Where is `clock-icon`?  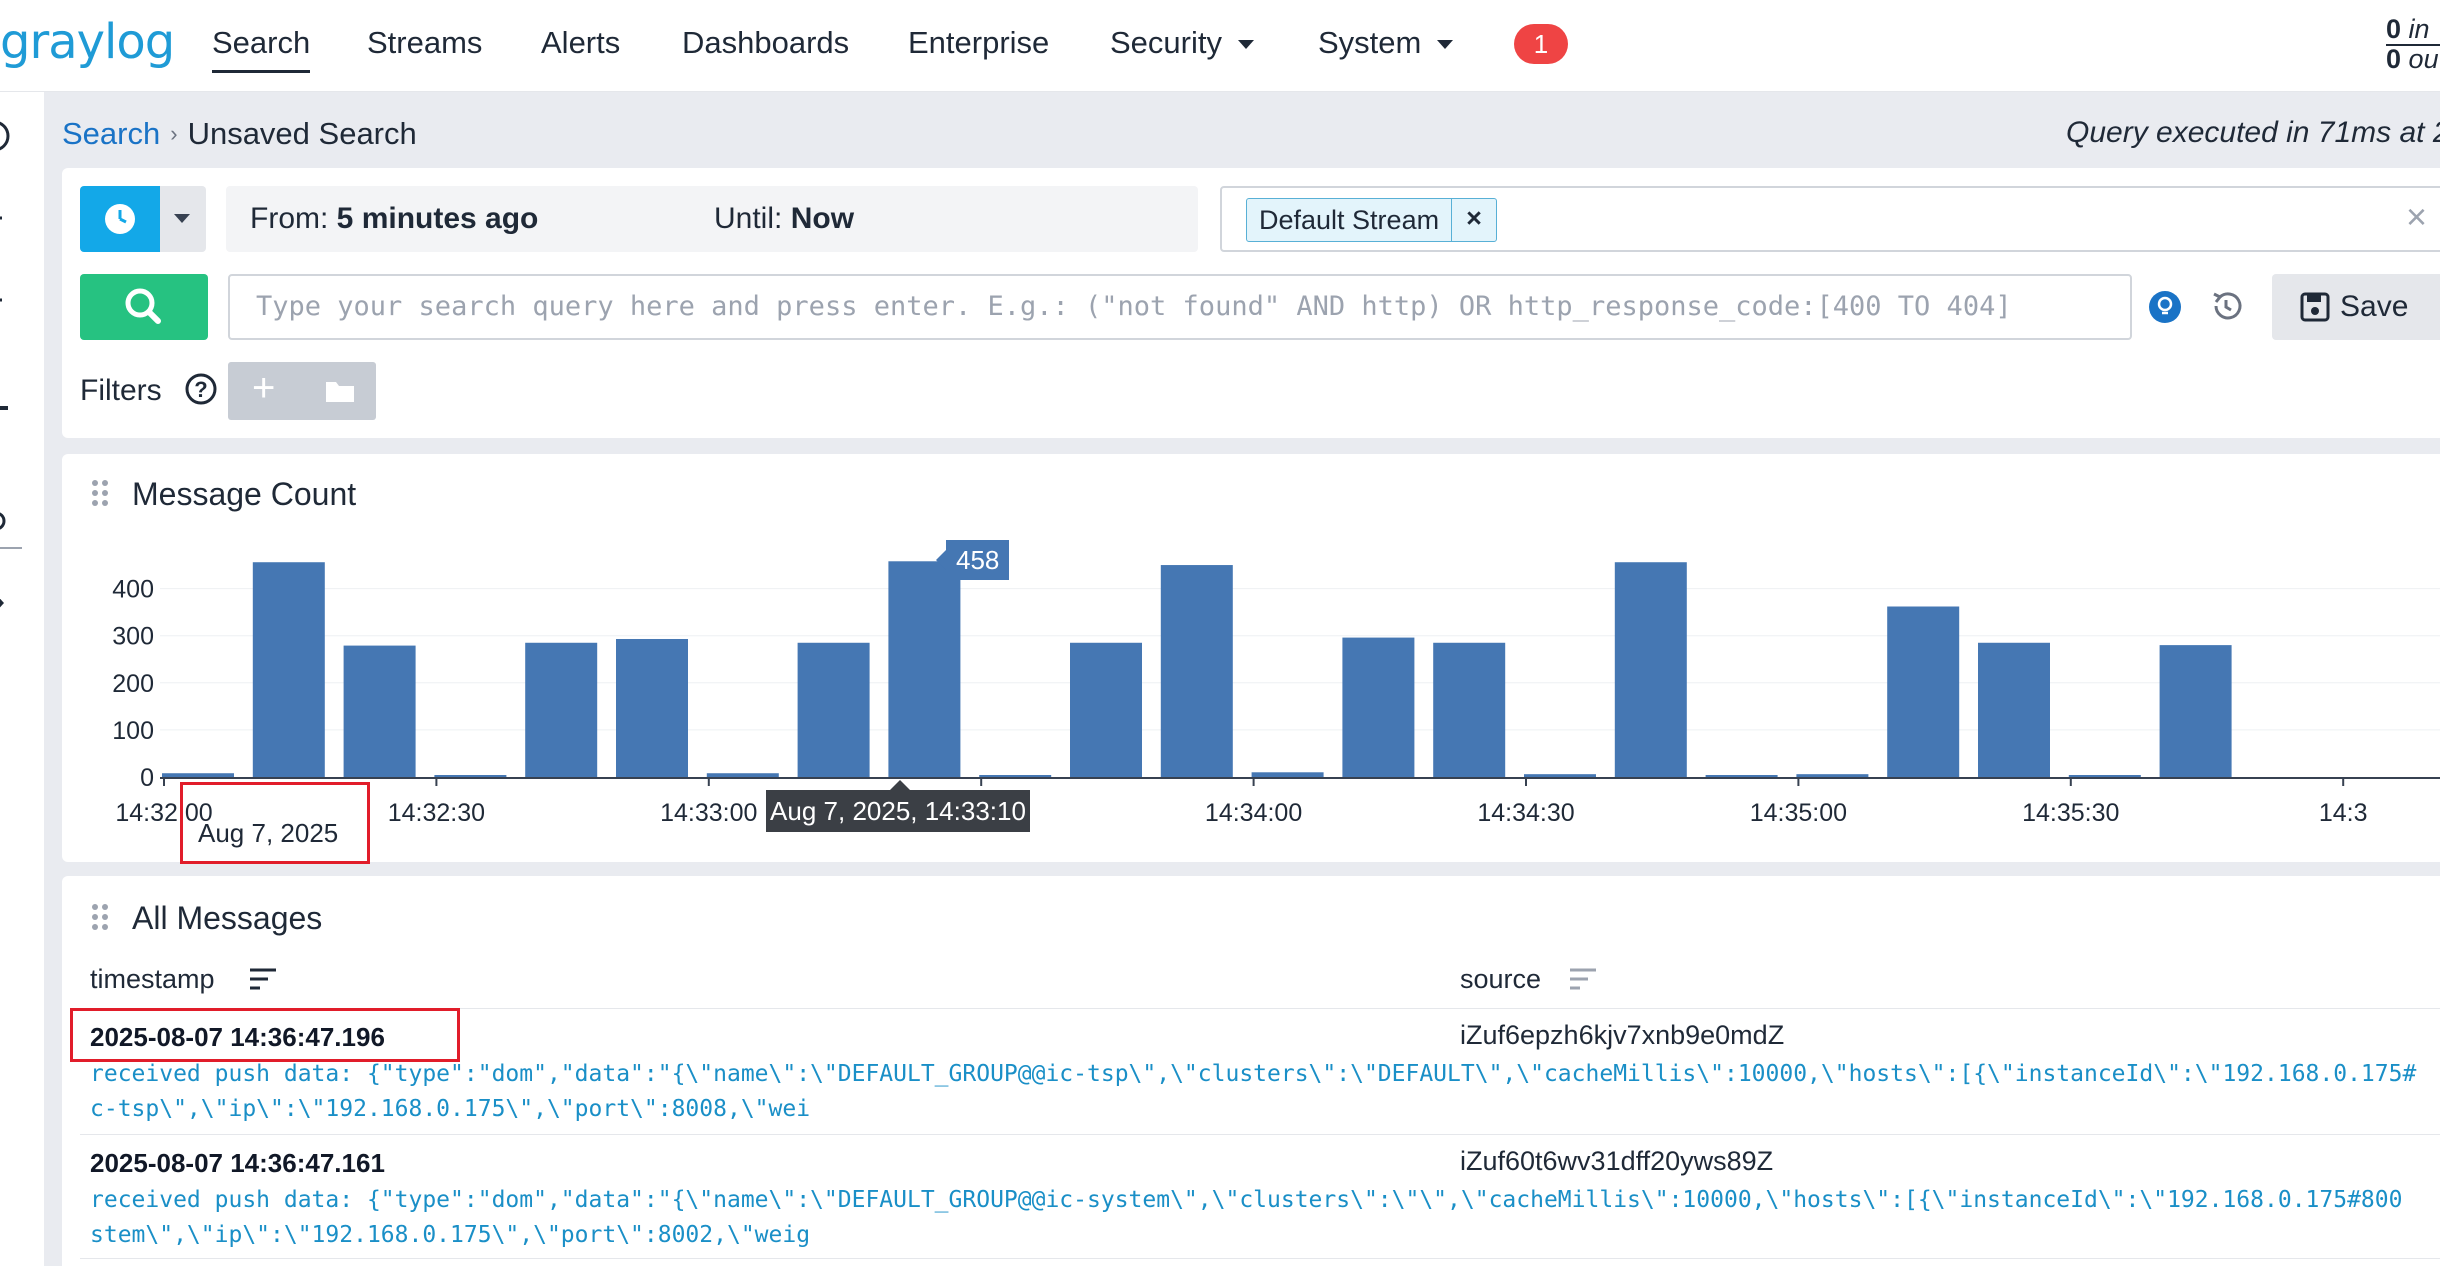
clock-icon is located at coordinates (120, 219).